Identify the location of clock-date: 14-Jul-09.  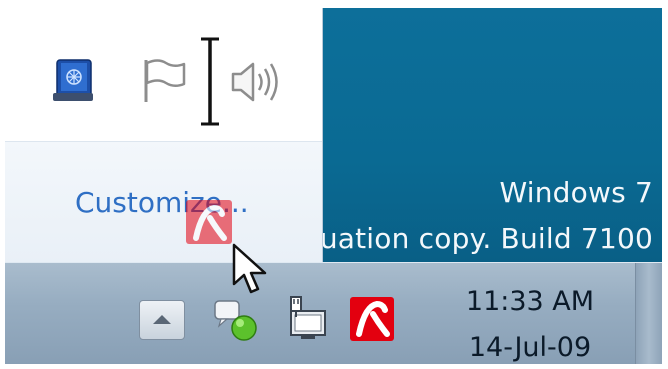
(530, 347).